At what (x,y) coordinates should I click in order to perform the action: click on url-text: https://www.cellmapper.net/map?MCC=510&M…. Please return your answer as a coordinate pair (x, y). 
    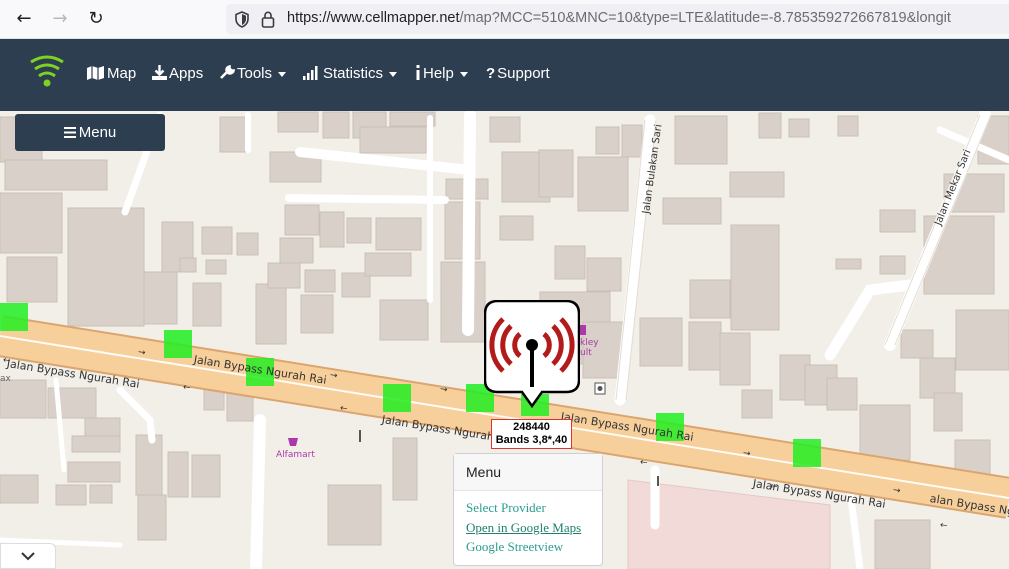
    Looking at the image, I should click on (619, 18).